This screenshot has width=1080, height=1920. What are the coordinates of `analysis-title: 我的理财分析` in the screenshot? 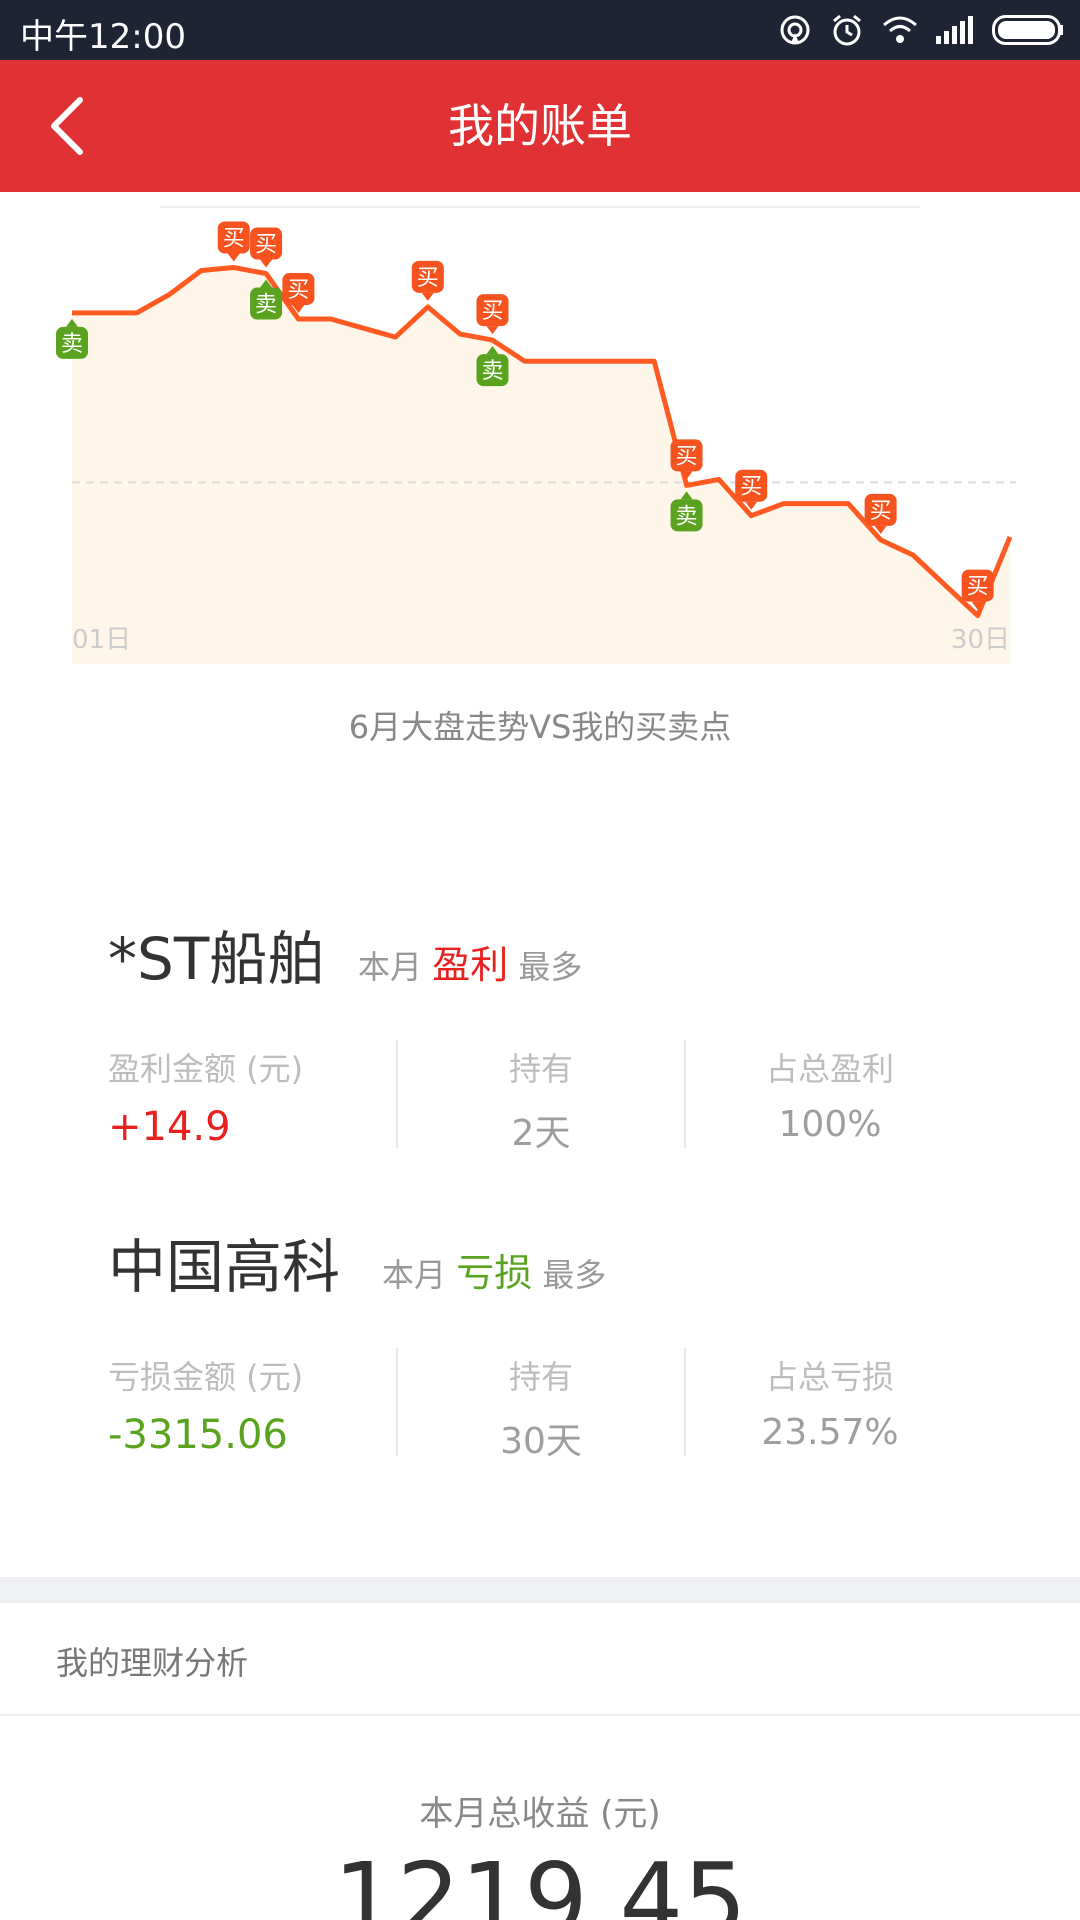 It's located at (152, 1663).